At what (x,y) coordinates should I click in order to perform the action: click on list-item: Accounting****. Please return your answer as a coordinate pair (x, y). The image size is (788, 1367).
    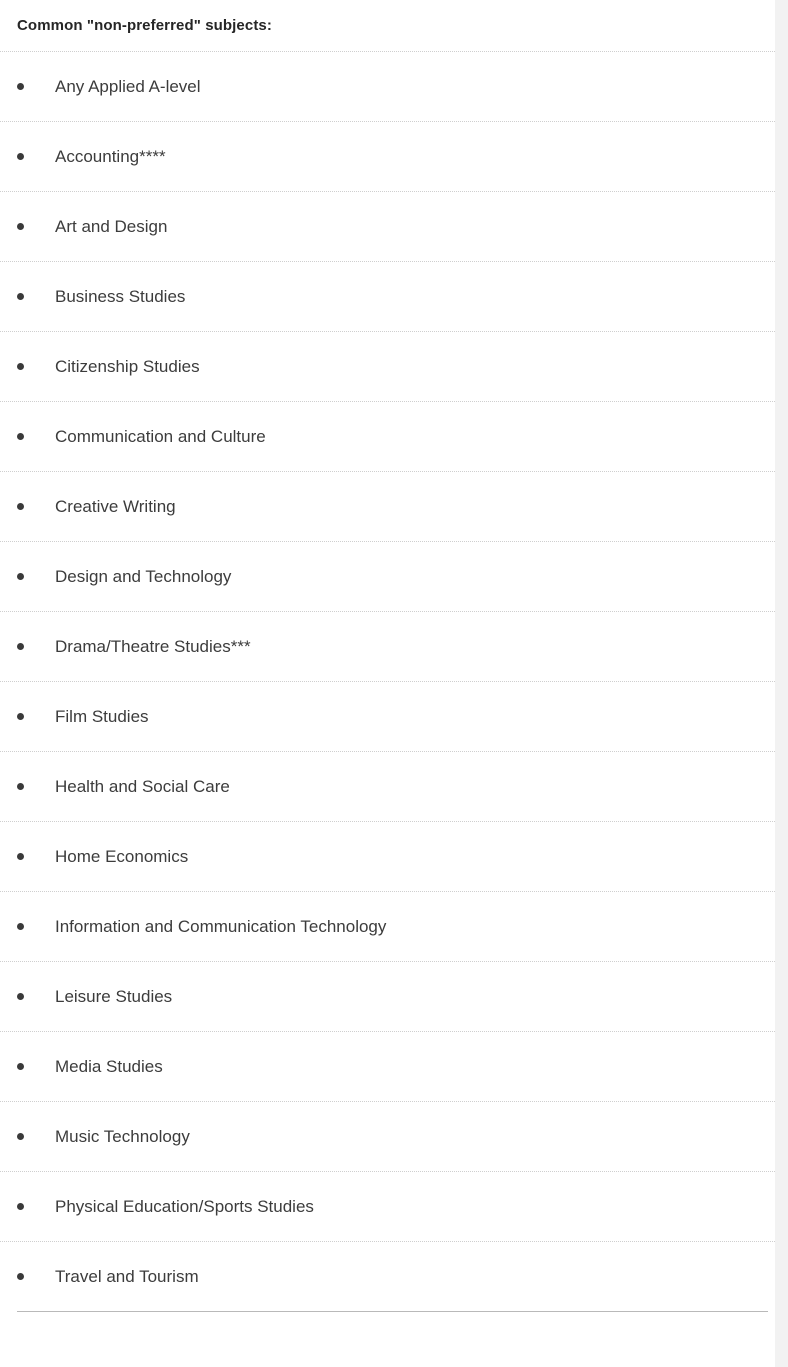
    Looking at the image, I should click on (387, 156).